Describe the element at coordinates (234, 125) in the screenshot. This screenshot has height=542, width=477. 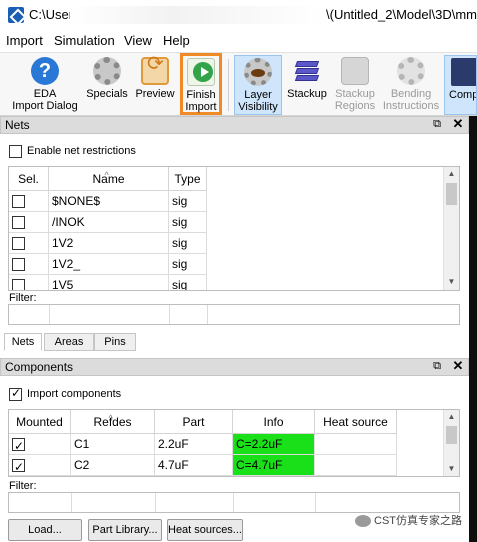
I see `nets-panel-header: Nets ⧉ ✕` at that location.